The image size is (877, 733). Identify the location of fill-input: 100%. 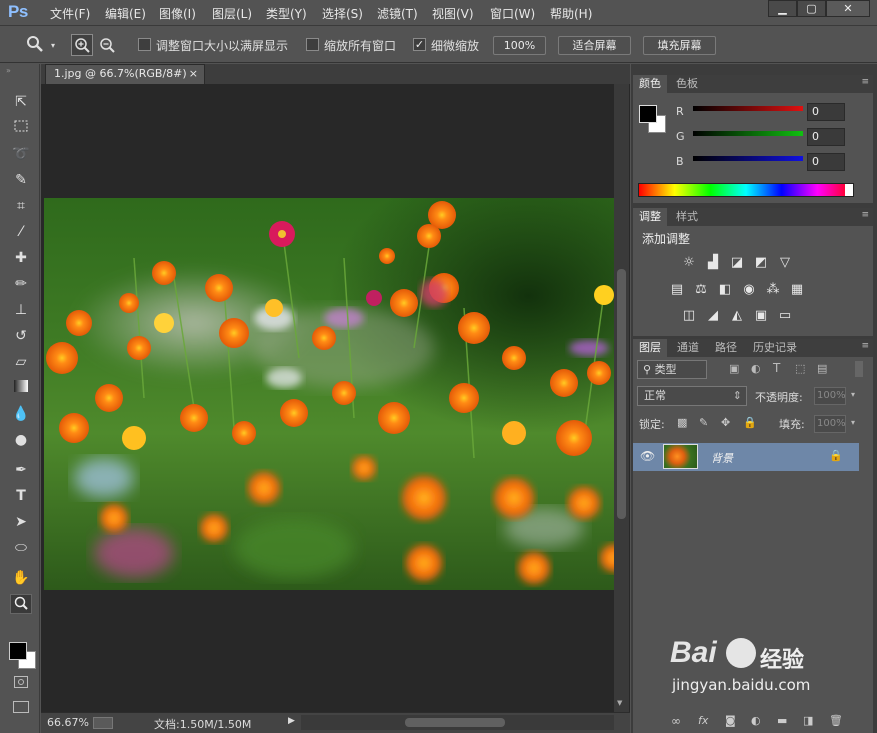
(830, 424).